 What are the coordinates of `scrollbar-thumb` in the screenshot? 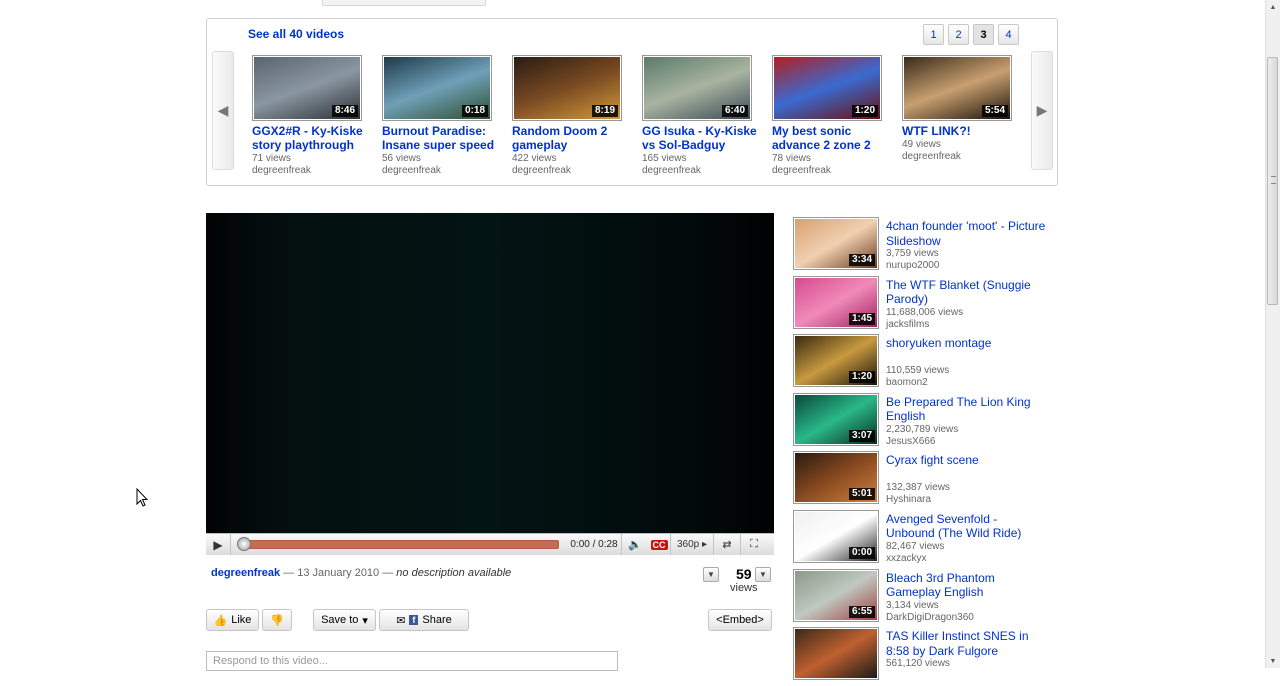 It's located at (1272, 181).